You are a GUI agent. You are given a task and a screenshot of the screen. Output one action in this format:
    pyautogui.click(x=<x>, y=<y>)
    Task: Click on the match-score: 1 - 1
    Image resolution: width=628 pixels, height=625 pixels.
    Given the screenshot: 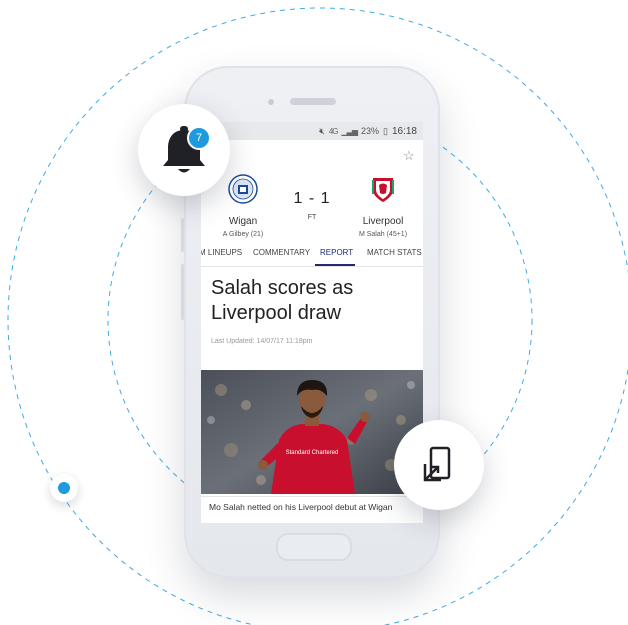 What is the action you would take?
    pyautogui.click(x=312, y=198)
    